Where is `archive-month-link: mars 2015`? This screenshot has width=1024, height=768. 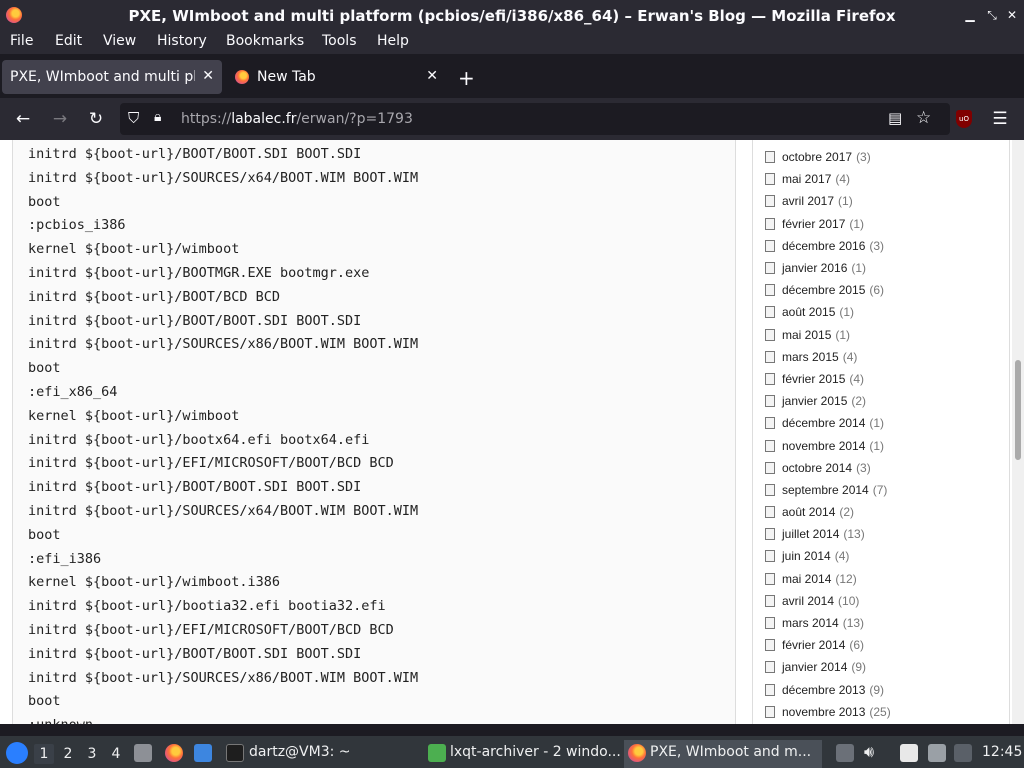
archive-month-link: mars 2015 is located at coordinates (810, 357).